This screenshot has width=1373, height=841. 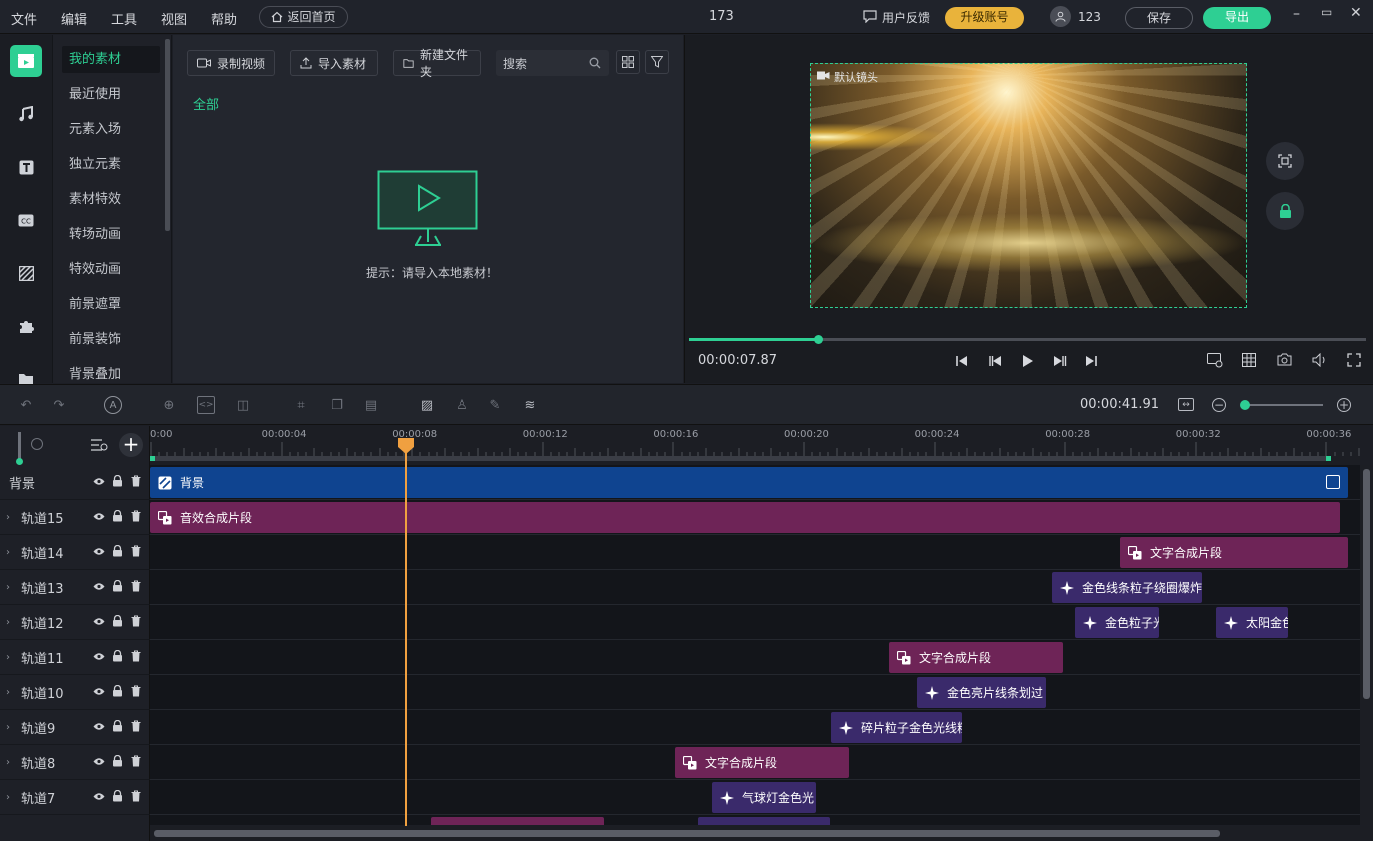 What do you see at coordinates (1296, 14) in the screenshot?
I see `minimize-icon: –` at bounding box center [1296, 14].